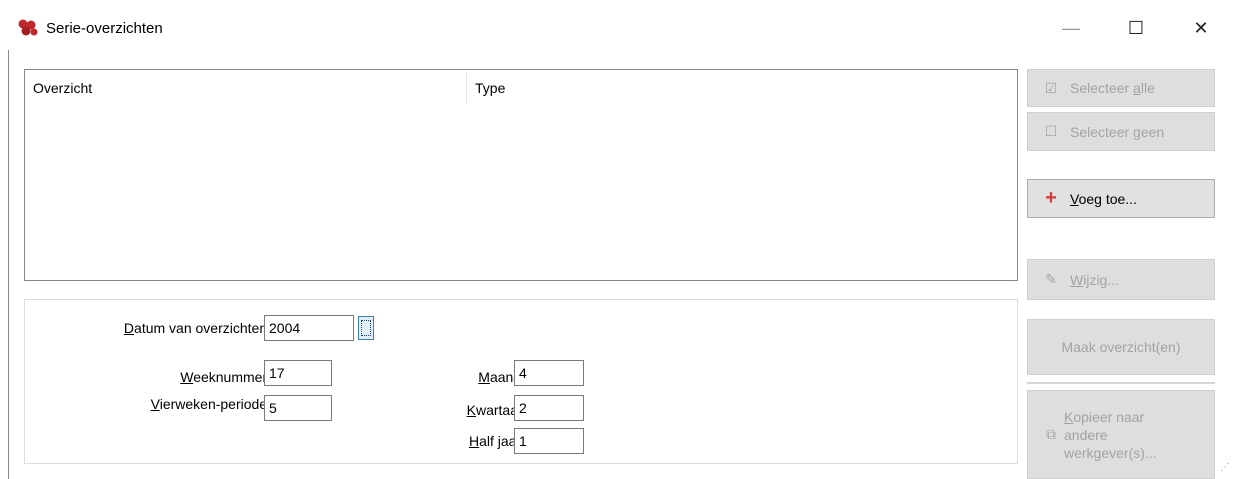 This screenshot has height=479, width=1234. Describe the element at coordinates (309, 328) in the screenshot. I see `datum-input` at that location.